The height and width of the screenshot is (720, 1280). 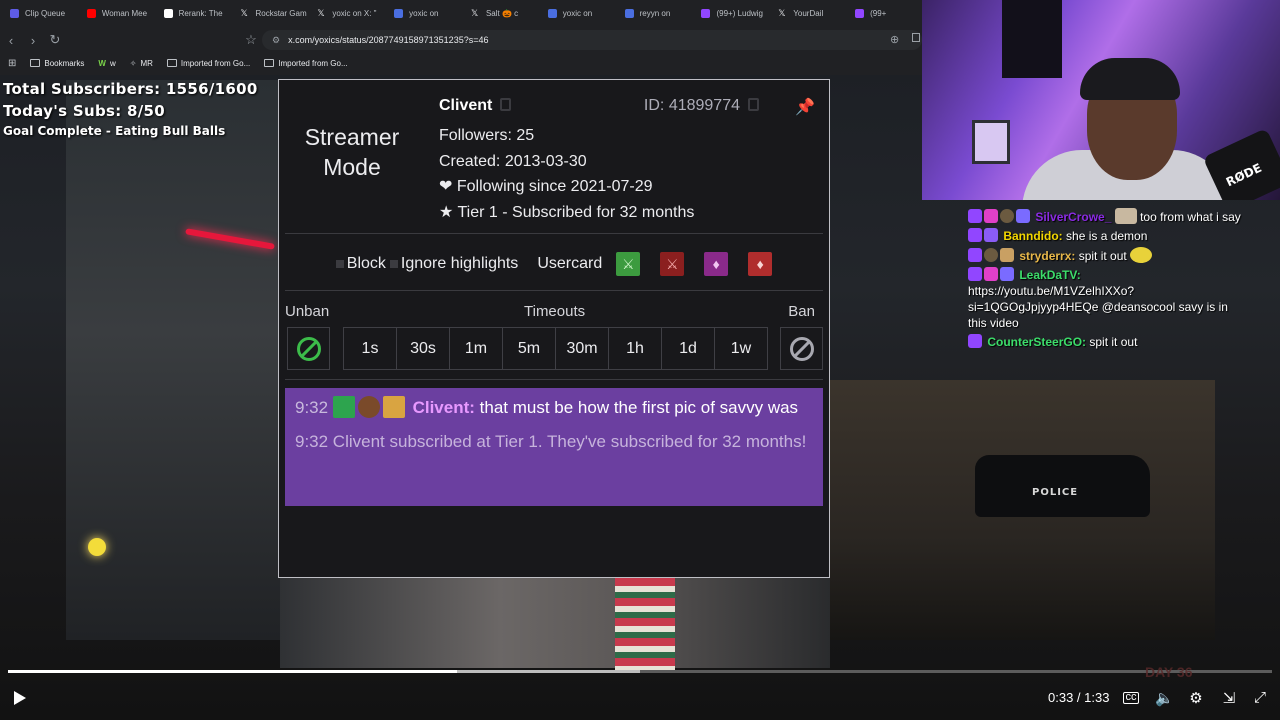 I want to click on username: Clivent, so click(x=465, y=105).